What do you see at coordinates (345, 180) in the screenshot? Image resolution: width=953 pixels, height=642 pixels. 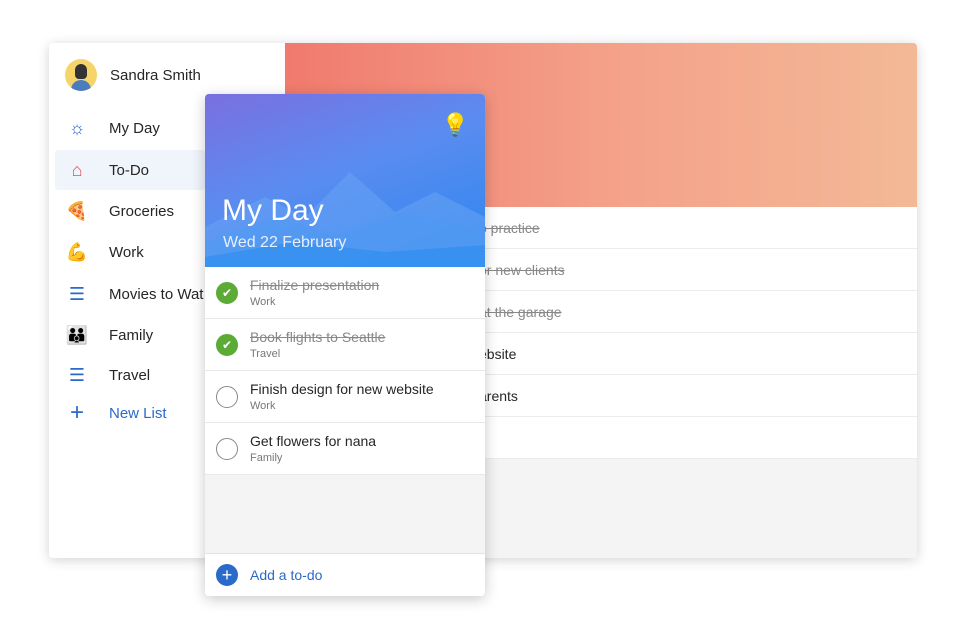 I see `my-day-header: 💡 My Day Wed 22 February` at bounding box center [345, 180].